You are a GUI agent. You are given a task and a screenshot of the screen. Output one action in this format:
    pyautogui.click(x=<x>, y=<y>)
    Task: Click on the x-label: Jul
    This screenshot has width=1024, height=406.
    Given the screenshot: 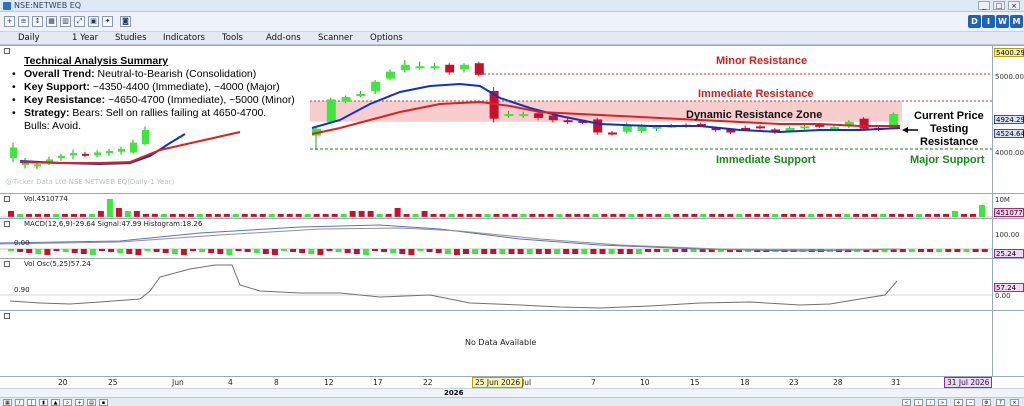 What is the action you would take?
    pyautogui.click(x=527, y=382)
    